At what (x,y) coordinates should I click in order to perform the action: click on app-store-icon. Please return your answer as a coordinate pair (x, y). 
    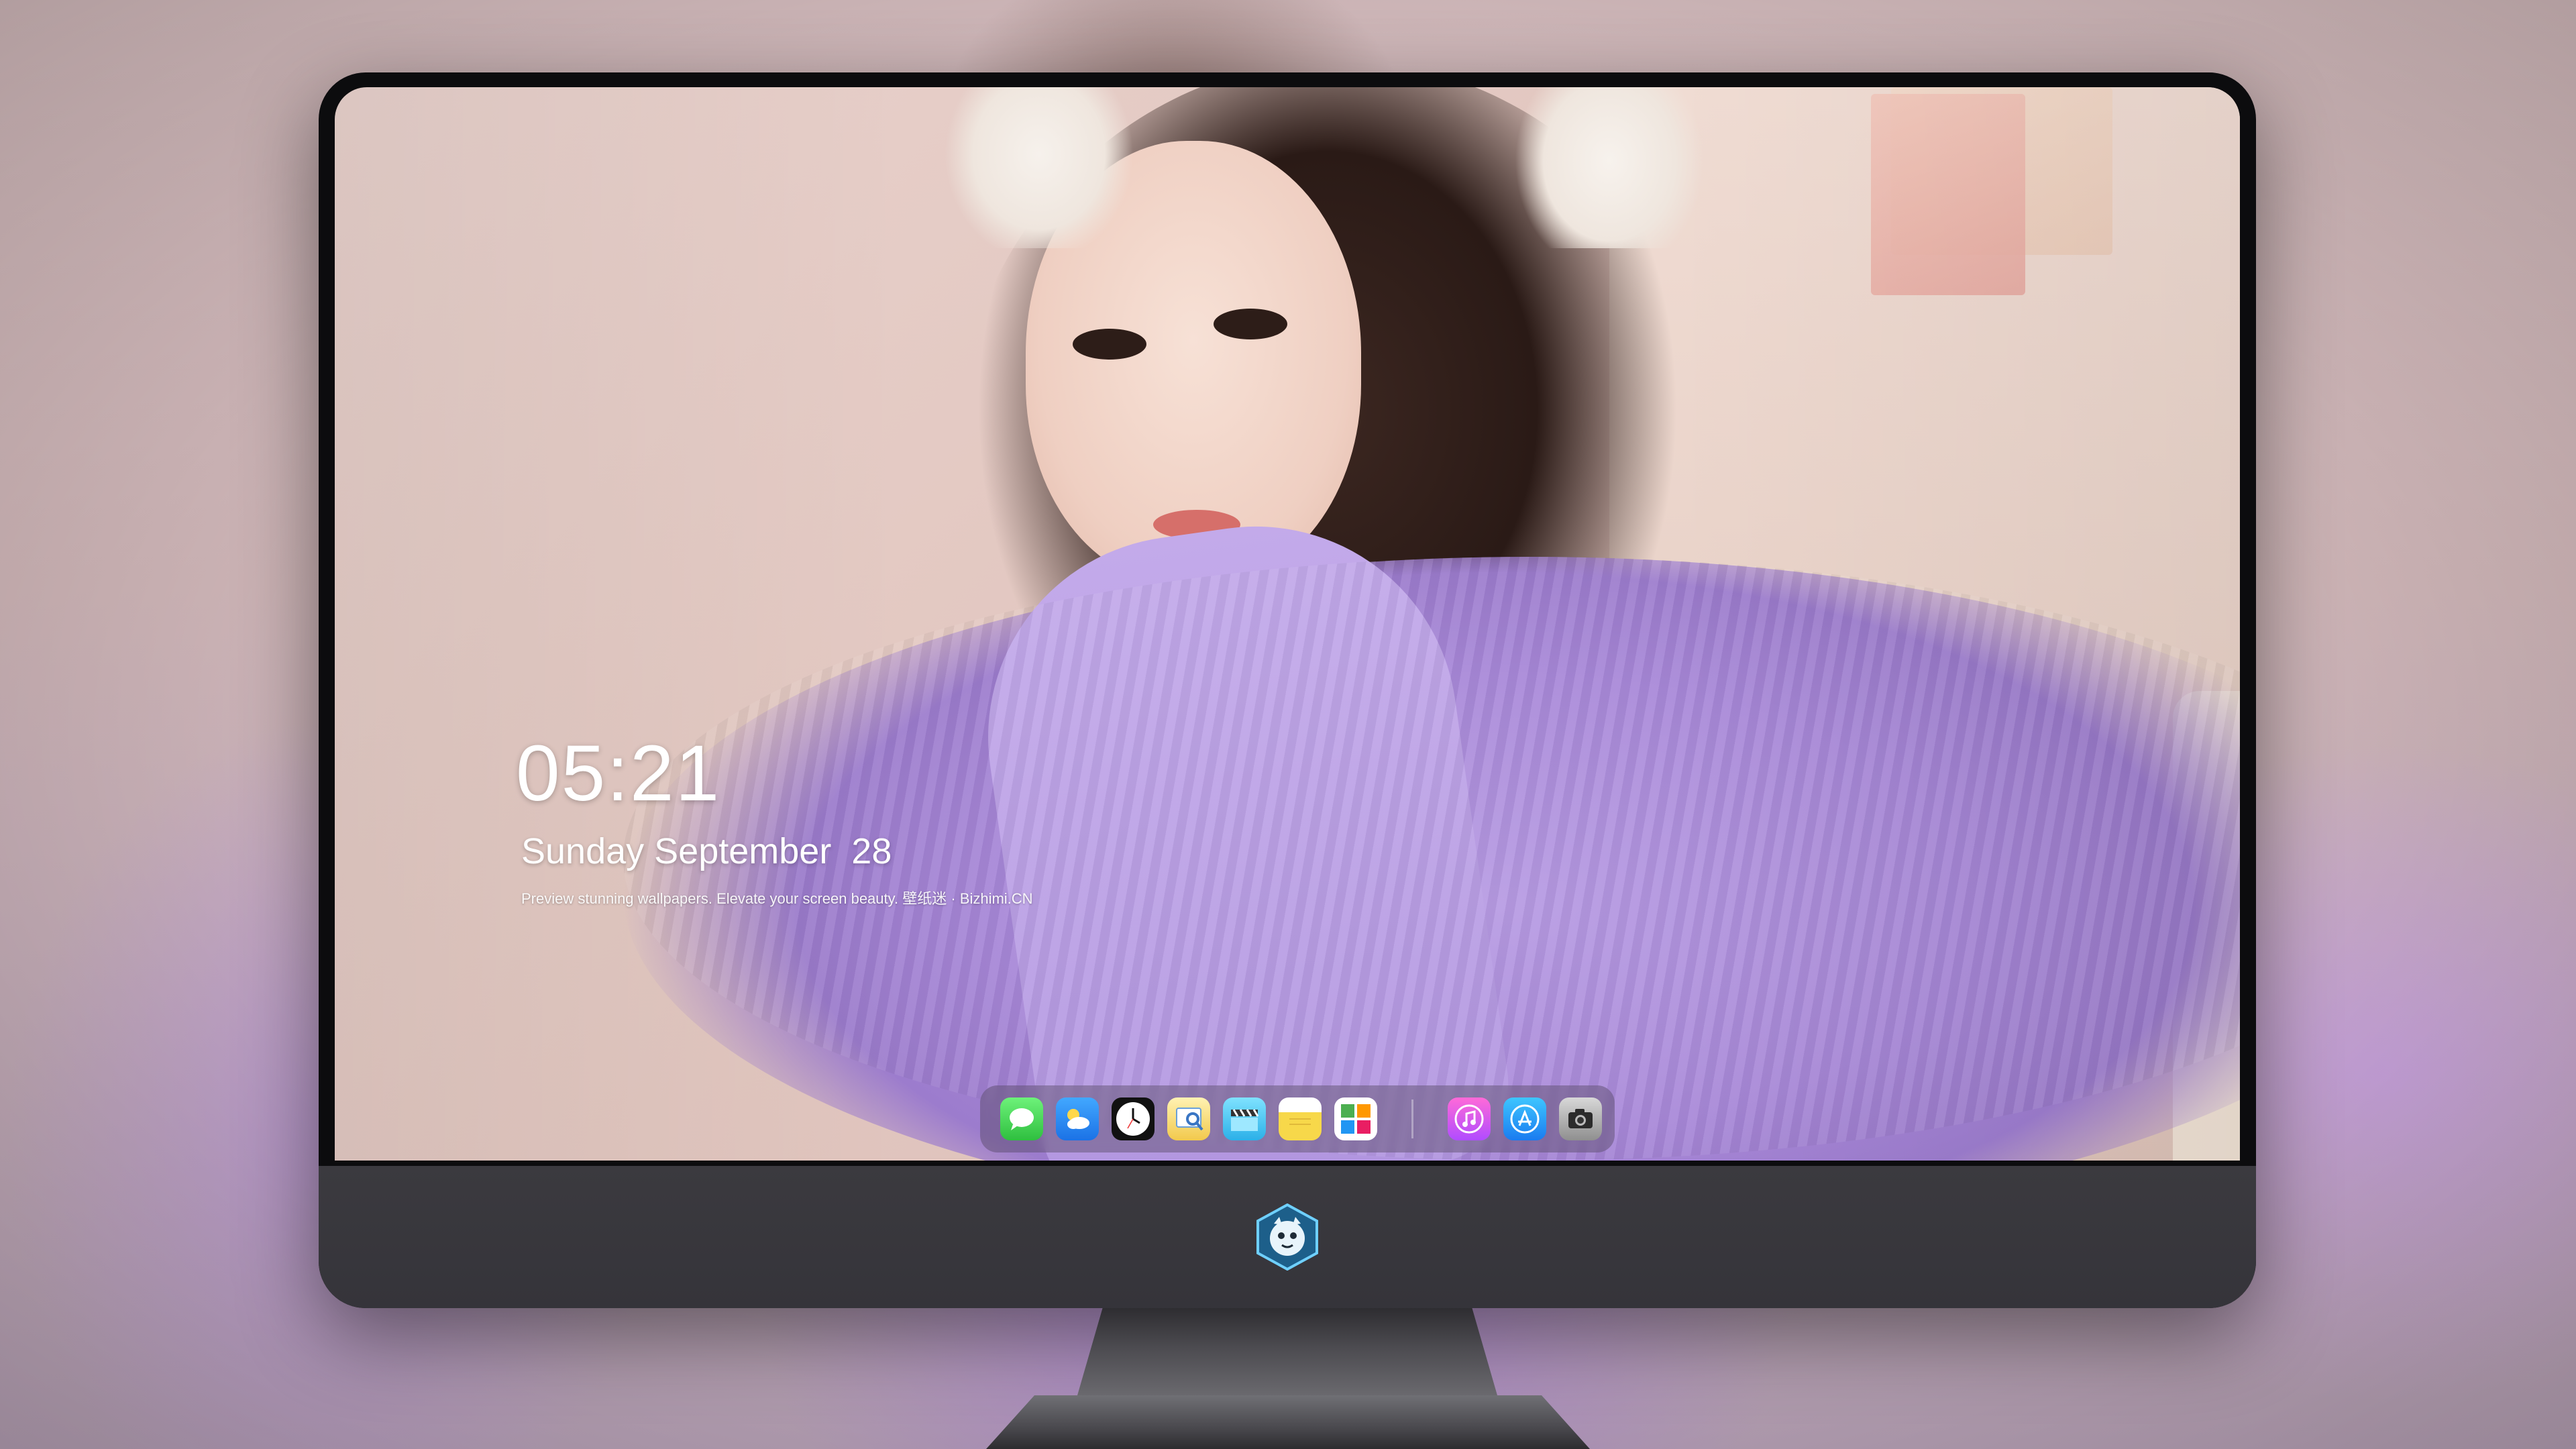
    Looking at the image, I should click on (1524, 1118).